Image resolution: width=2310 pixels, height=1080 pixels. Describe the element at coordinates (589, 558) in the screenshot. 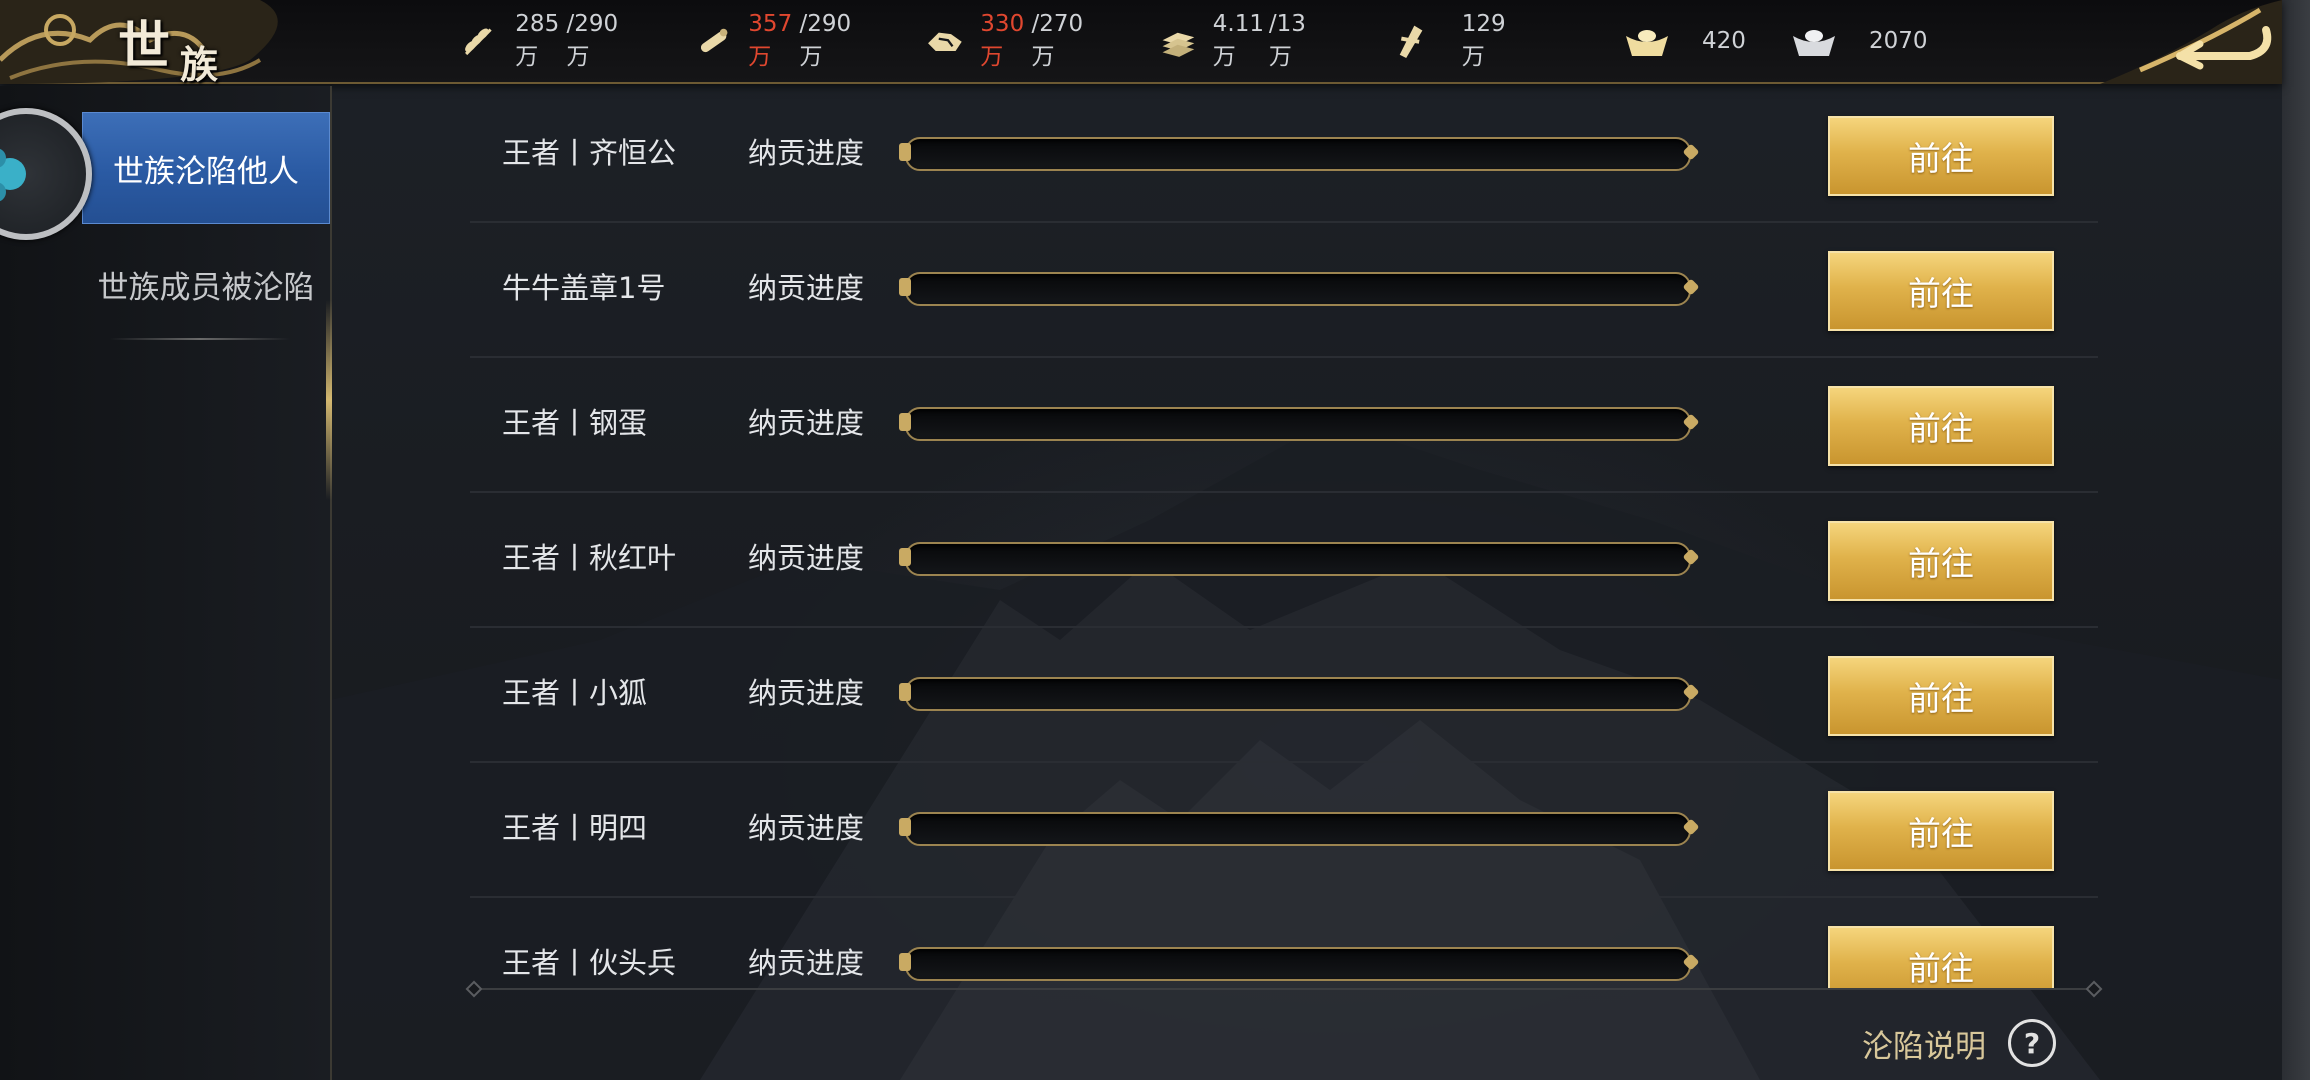

I see `member-name: 王者丨秋红叶` at that location.